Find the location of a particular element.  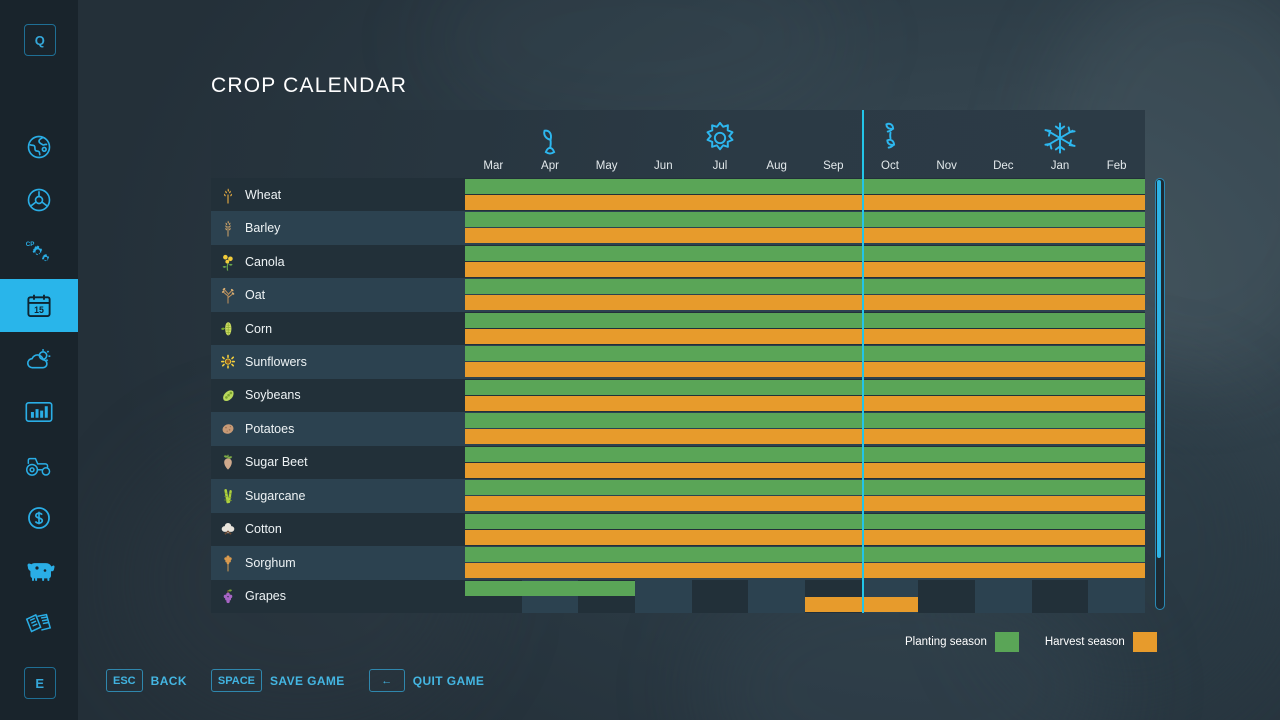

bottom-hint-bar: ESC BACK SPACE SAVE GAME ← QUIT GAME is located at coordinates (295, 680).